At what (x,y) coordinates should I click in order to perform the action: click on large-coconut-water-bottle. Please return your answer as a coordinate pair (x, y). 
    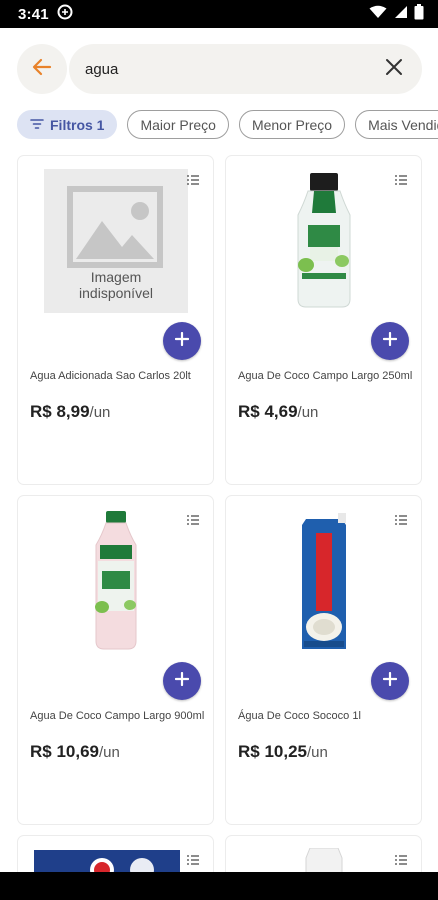
    Looking at the image, I should click on (116, 580).